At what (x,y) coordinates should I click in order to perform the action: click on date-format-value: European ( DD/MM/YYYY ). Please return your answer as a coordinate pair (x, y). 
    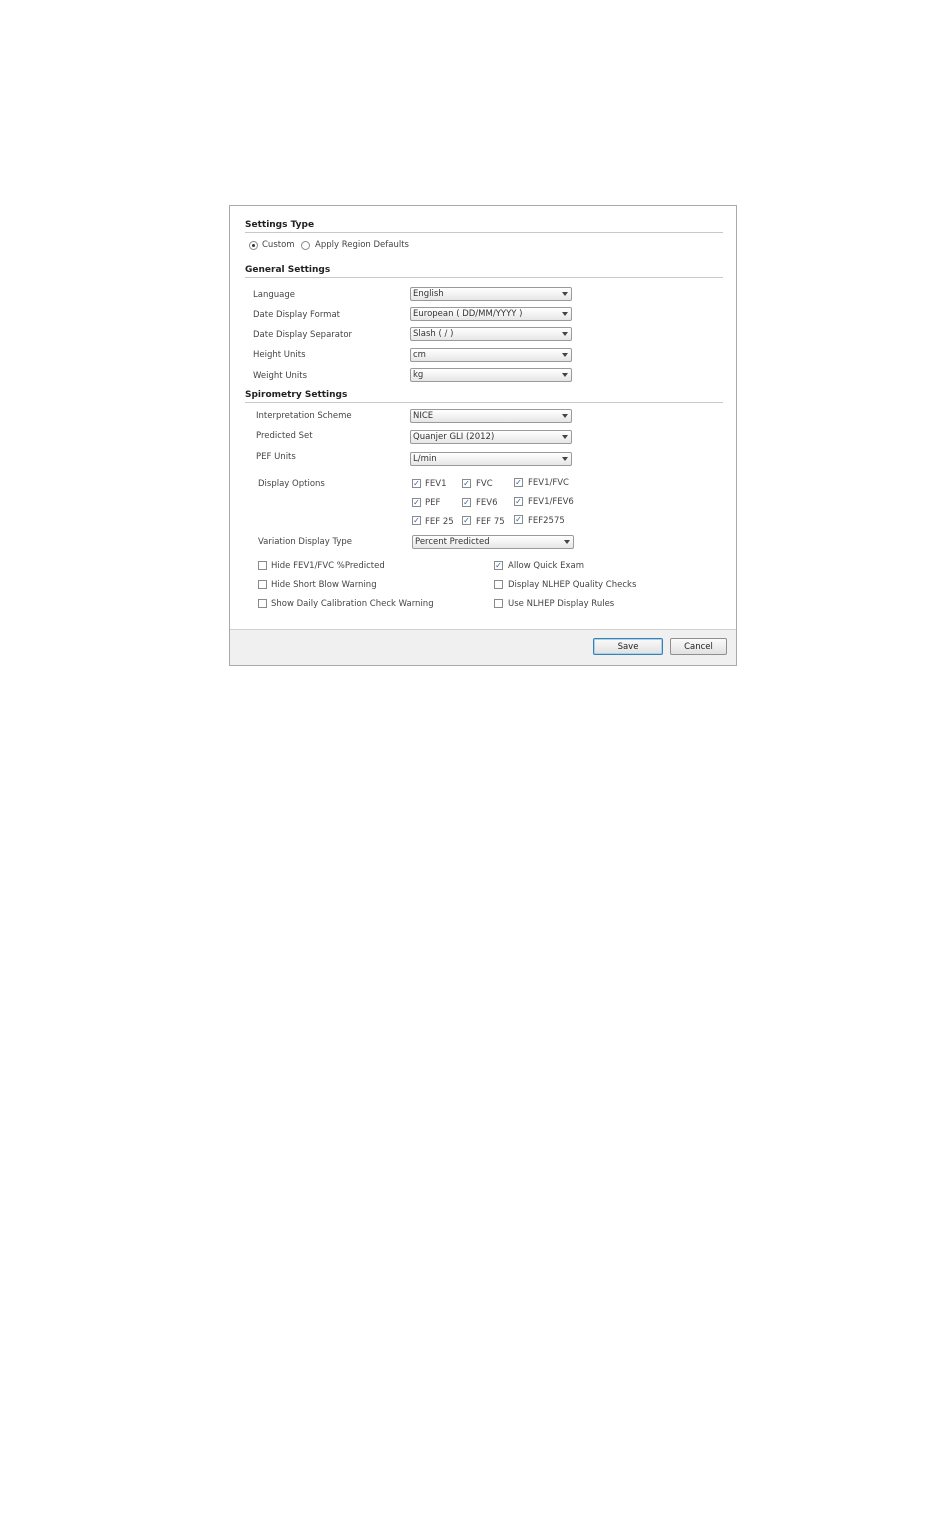
    Looking at the image, I should click on (468, 314).